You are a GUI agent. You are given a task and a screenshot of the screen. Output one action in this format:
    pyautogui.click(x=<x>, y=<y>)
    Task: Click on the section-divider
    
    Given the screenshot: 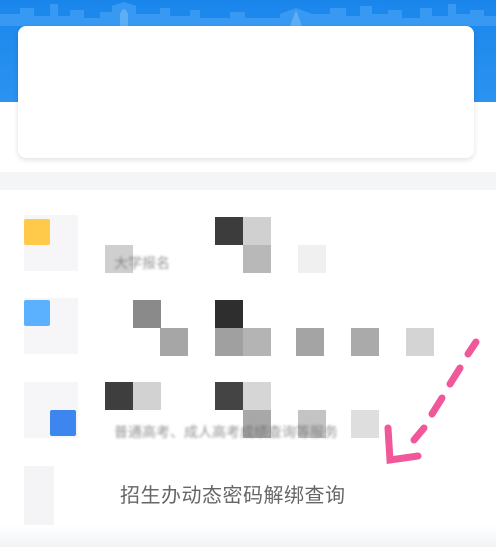 What is the action you would take?
    pyautogui.click(x=248, y=181)
    